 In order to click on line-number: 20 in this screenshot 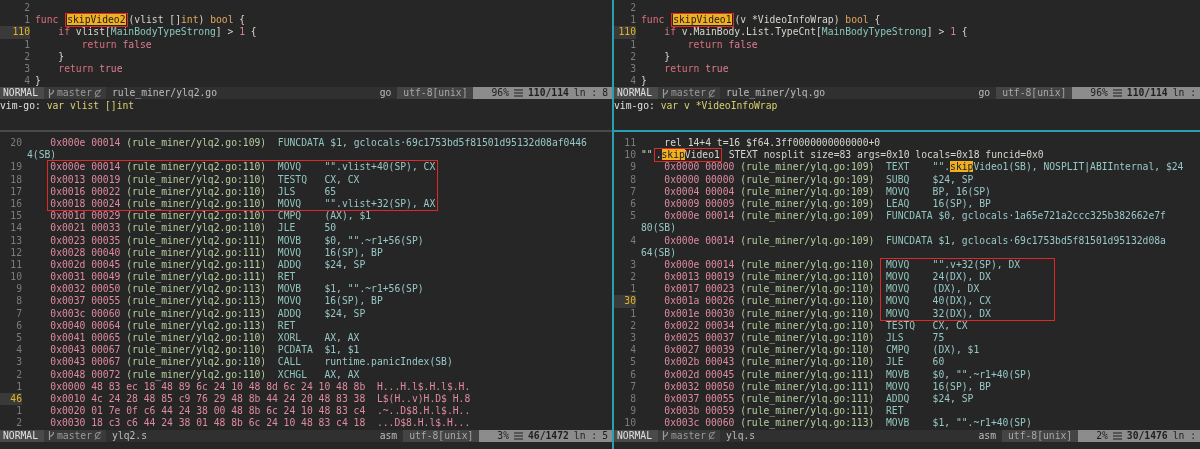, I will do `click(15, 143)`.